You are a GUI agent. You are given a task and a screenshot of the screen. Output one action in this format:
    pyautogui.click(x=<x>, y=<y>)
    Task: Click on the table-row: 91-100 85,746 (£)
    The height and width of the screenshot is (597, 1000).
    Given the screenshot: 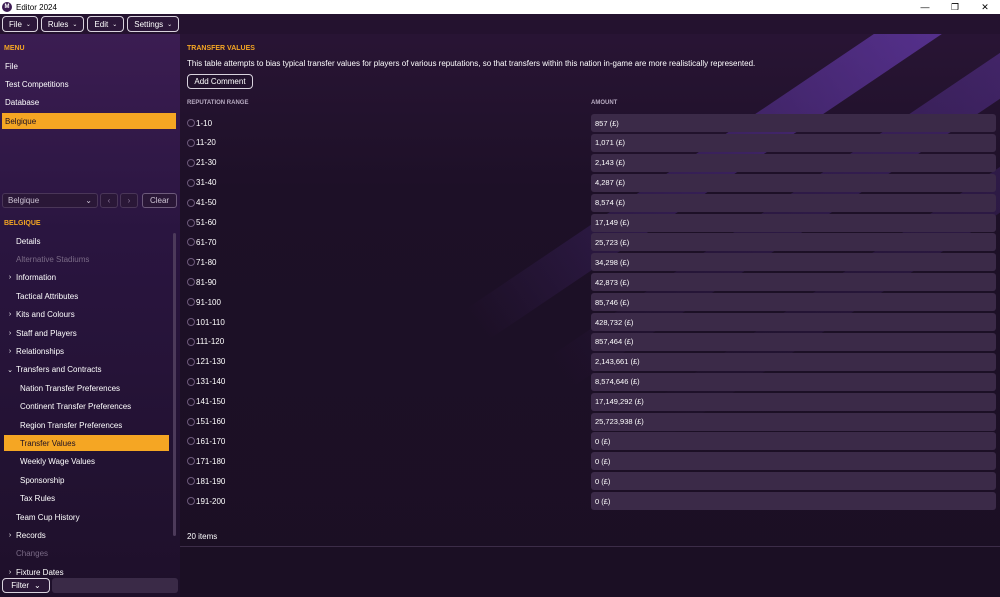 What is the action you would take?
    pyautogui.click(x=592, y=302)
    